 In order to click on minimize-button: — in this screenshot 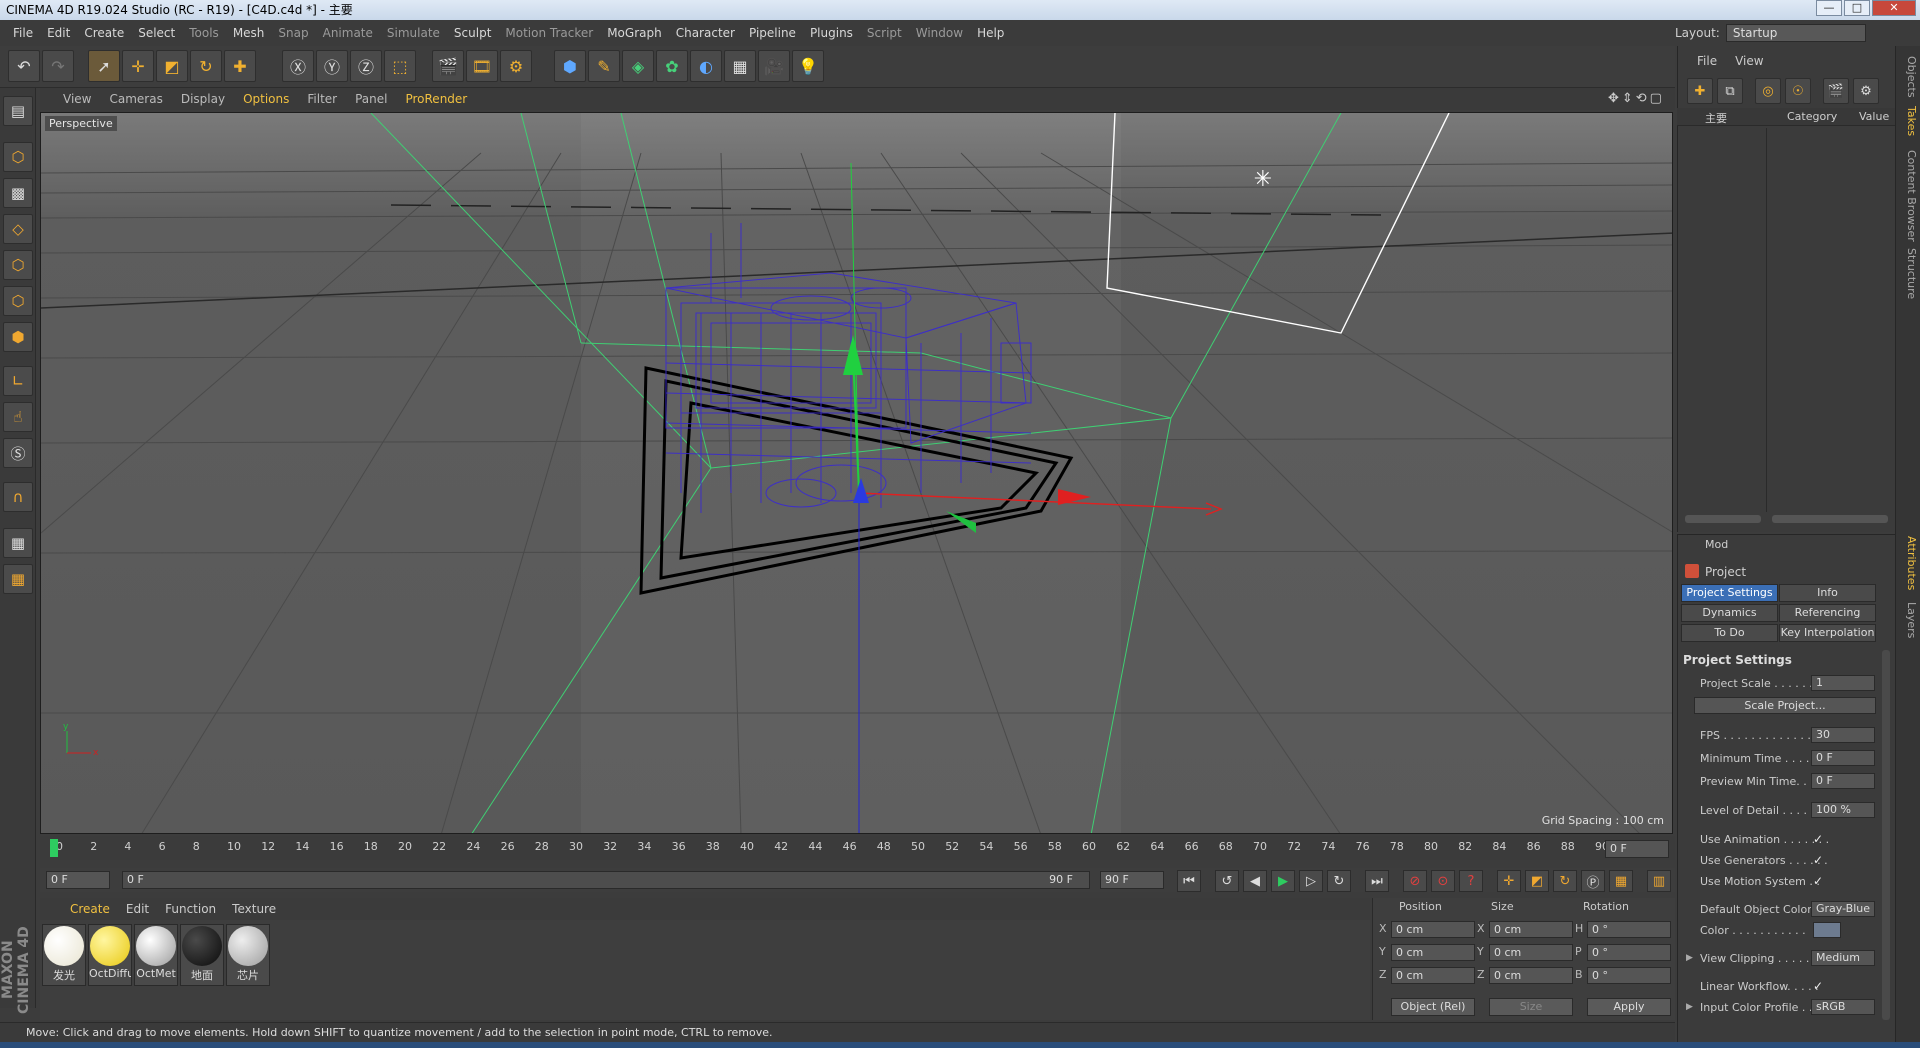, I will do `click(1829, 8)`.